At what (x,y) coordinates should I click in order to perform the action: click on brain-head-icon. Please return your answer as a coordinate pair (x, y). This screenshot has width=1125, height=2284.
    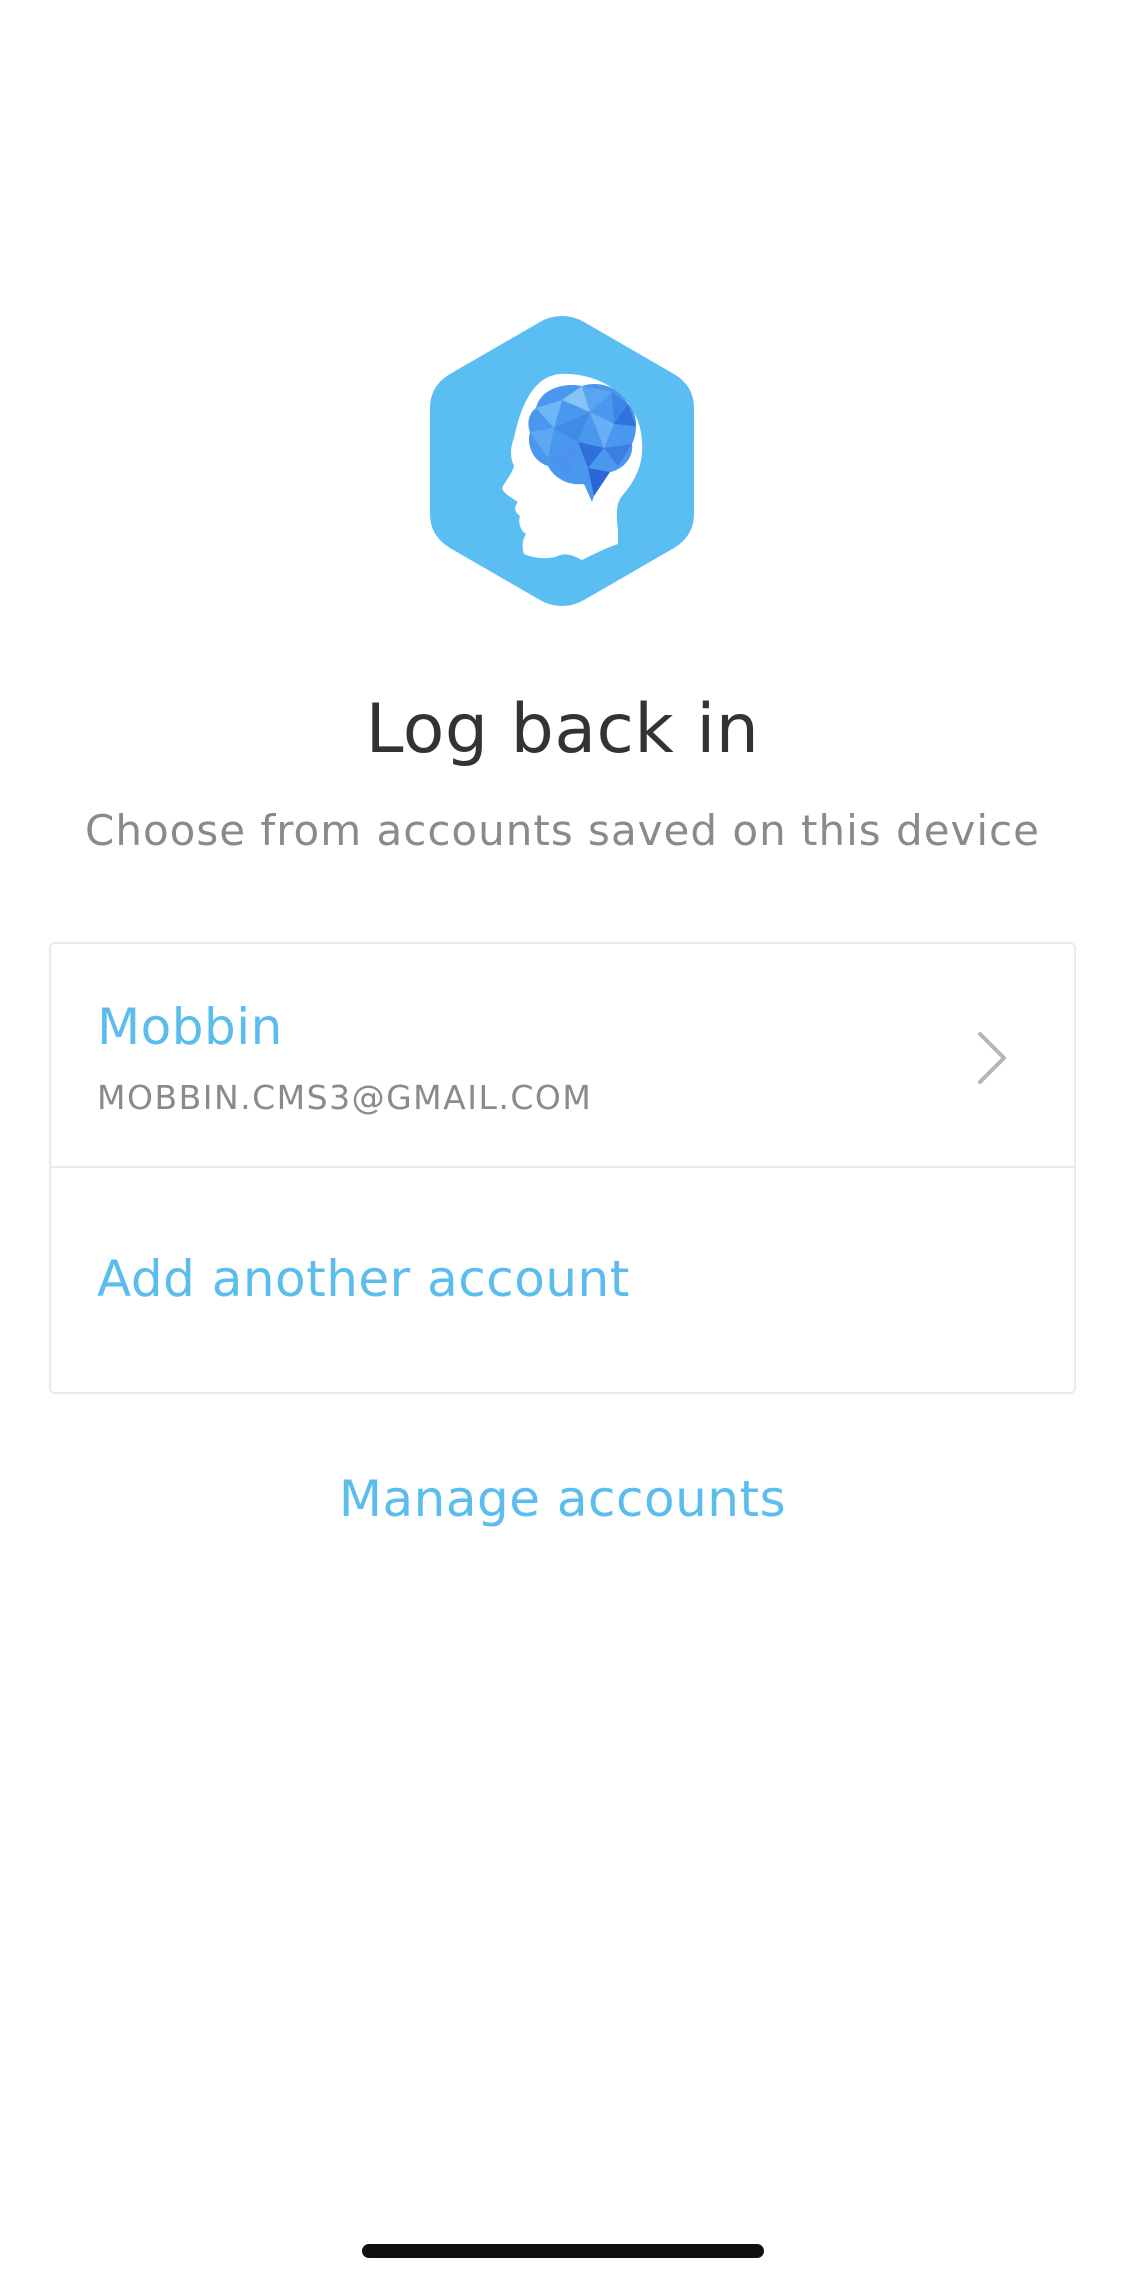
    Looking at the image, I should click on (562, 461).